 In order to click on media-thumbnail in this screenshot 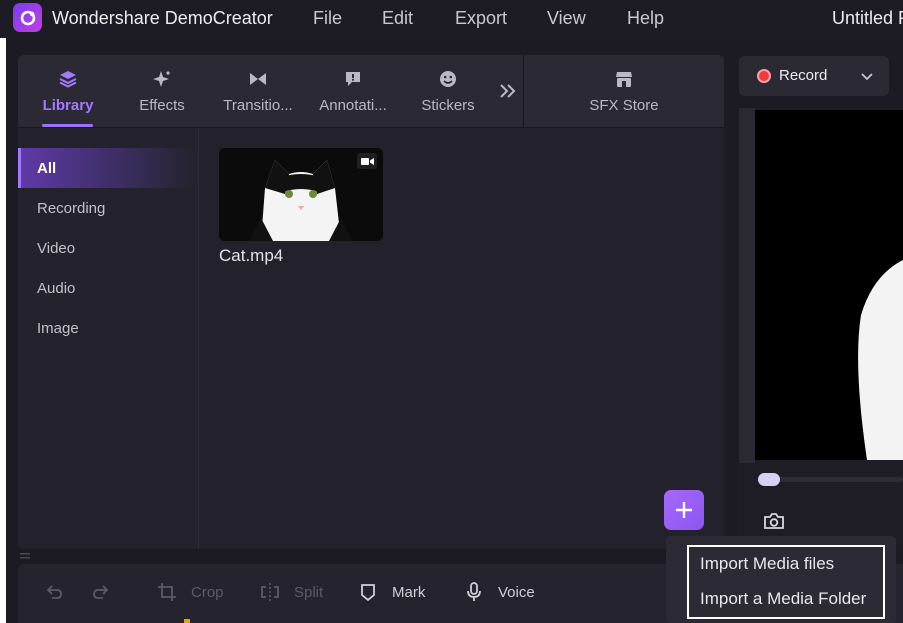, I will do `click(301, 194)`.